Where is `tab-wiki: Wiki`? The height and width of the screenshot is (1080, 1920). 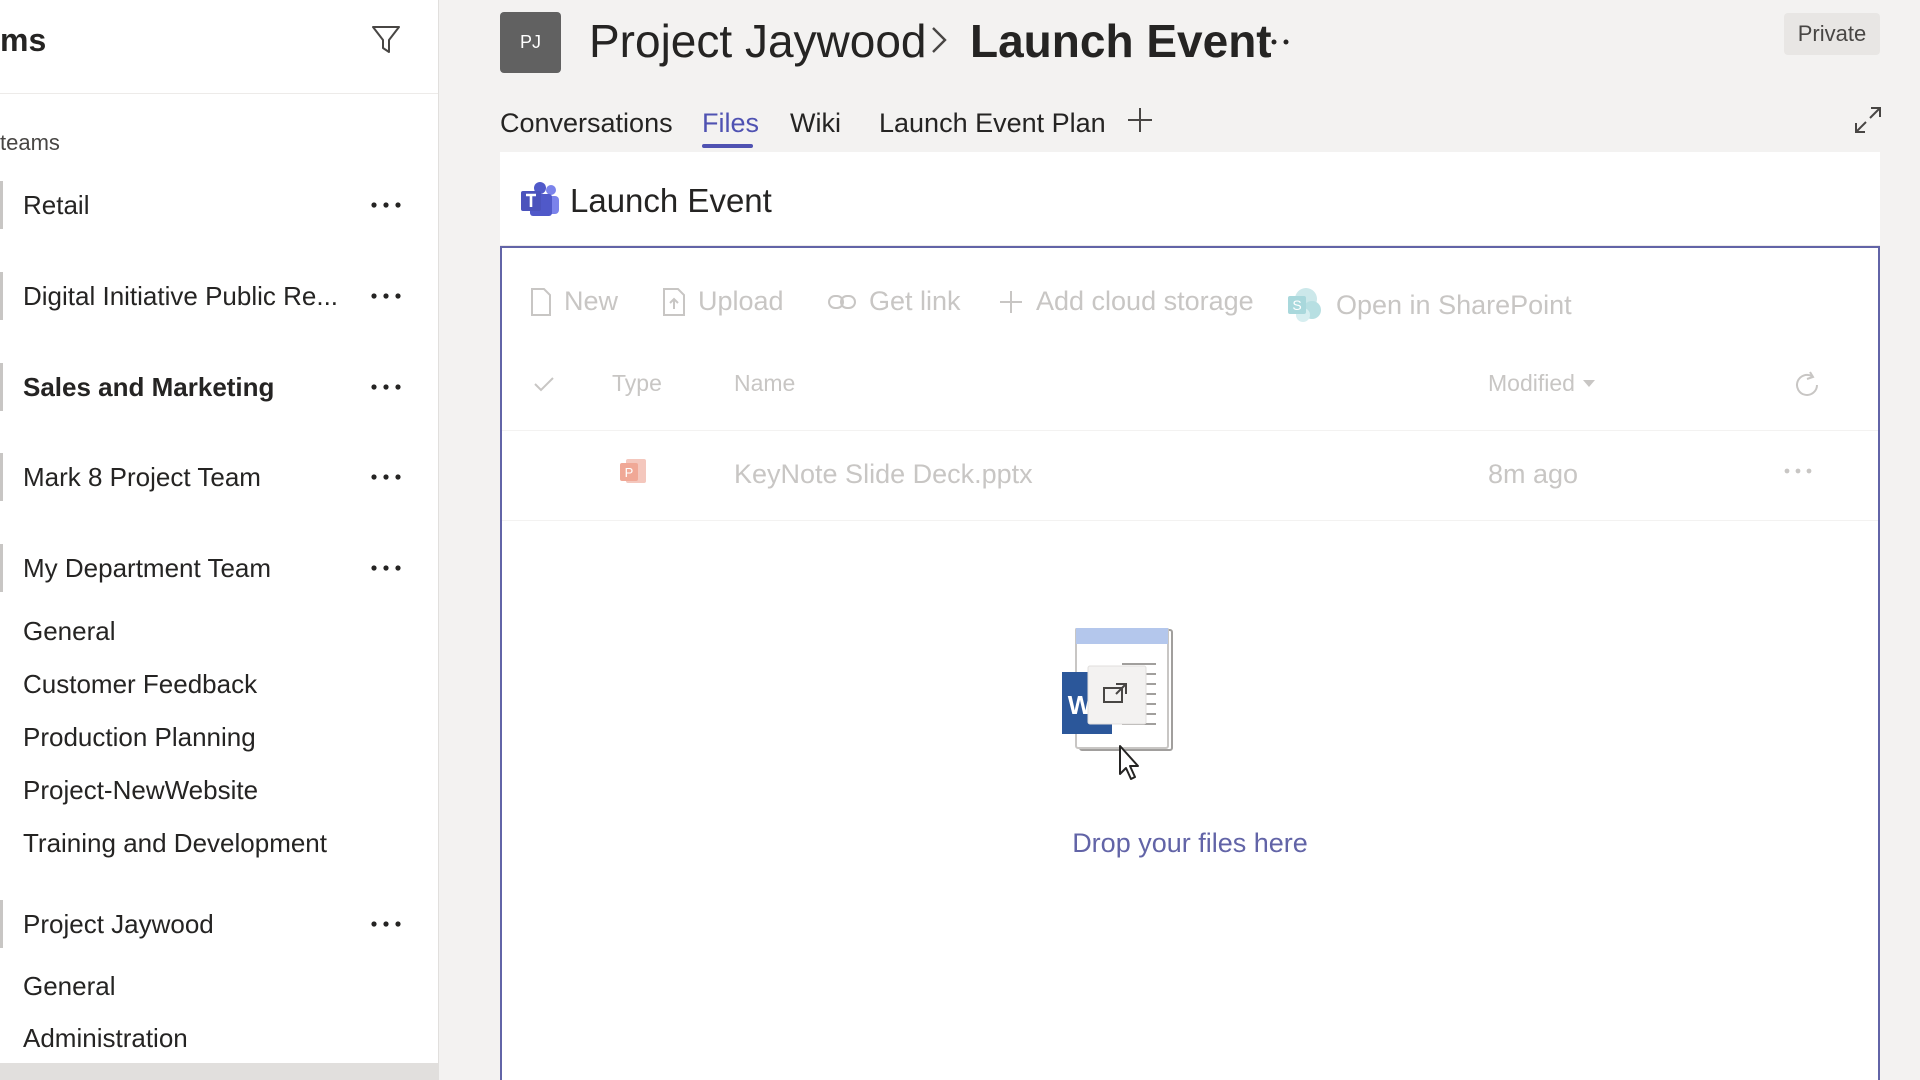 tab-wiki: Wiki is located at coordinates (815, 123).